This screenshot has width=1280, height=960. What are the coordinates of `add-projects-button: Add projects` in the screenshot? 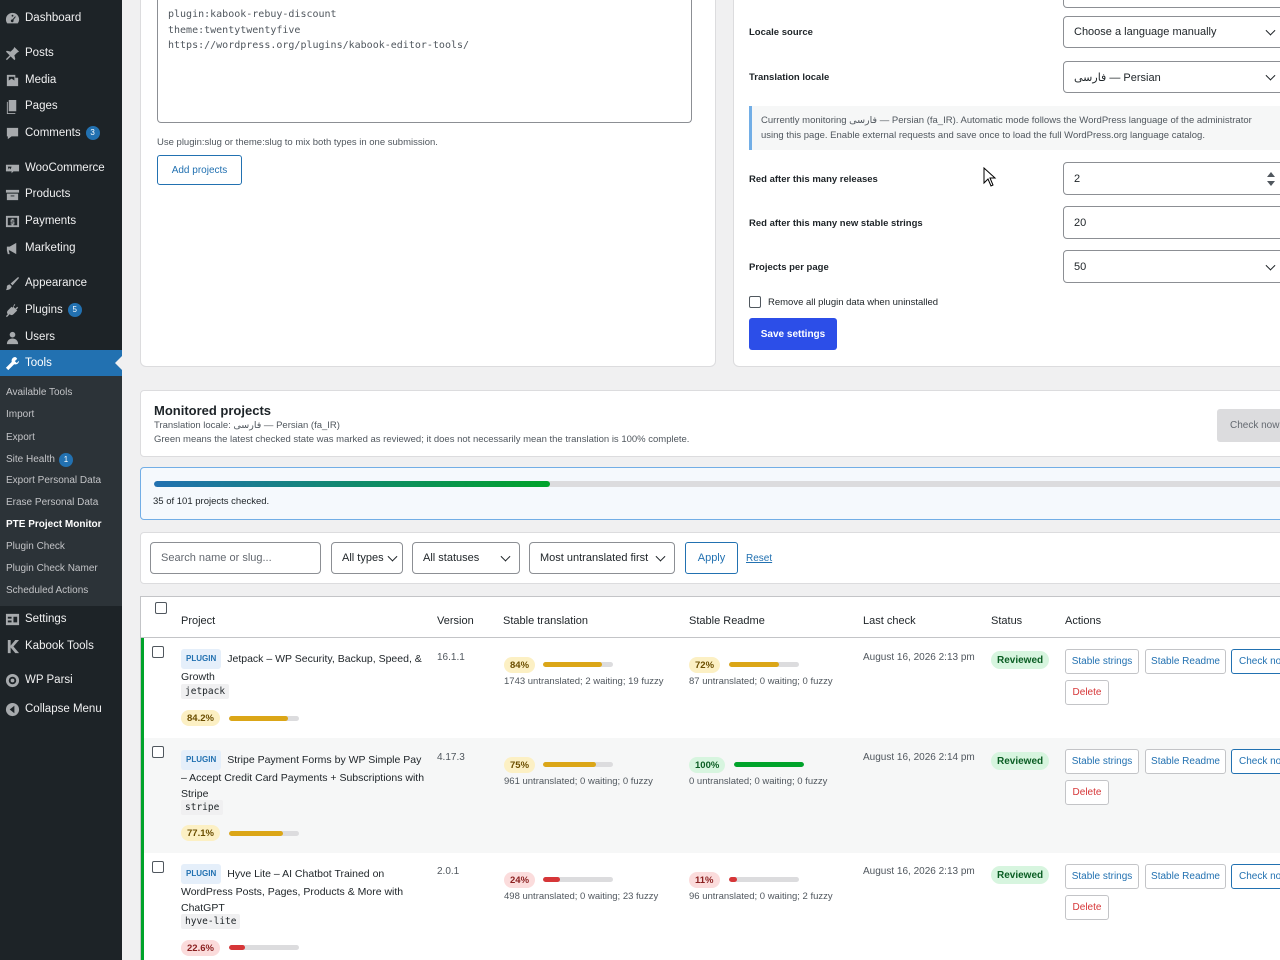 It's located at (199, 170).